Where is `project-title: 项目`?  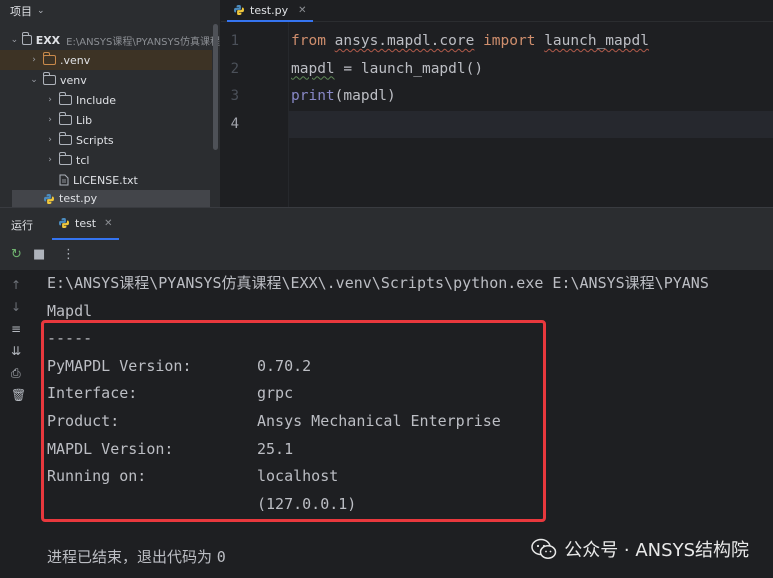
project-title: 项目 is located at coordinates (21, 11).